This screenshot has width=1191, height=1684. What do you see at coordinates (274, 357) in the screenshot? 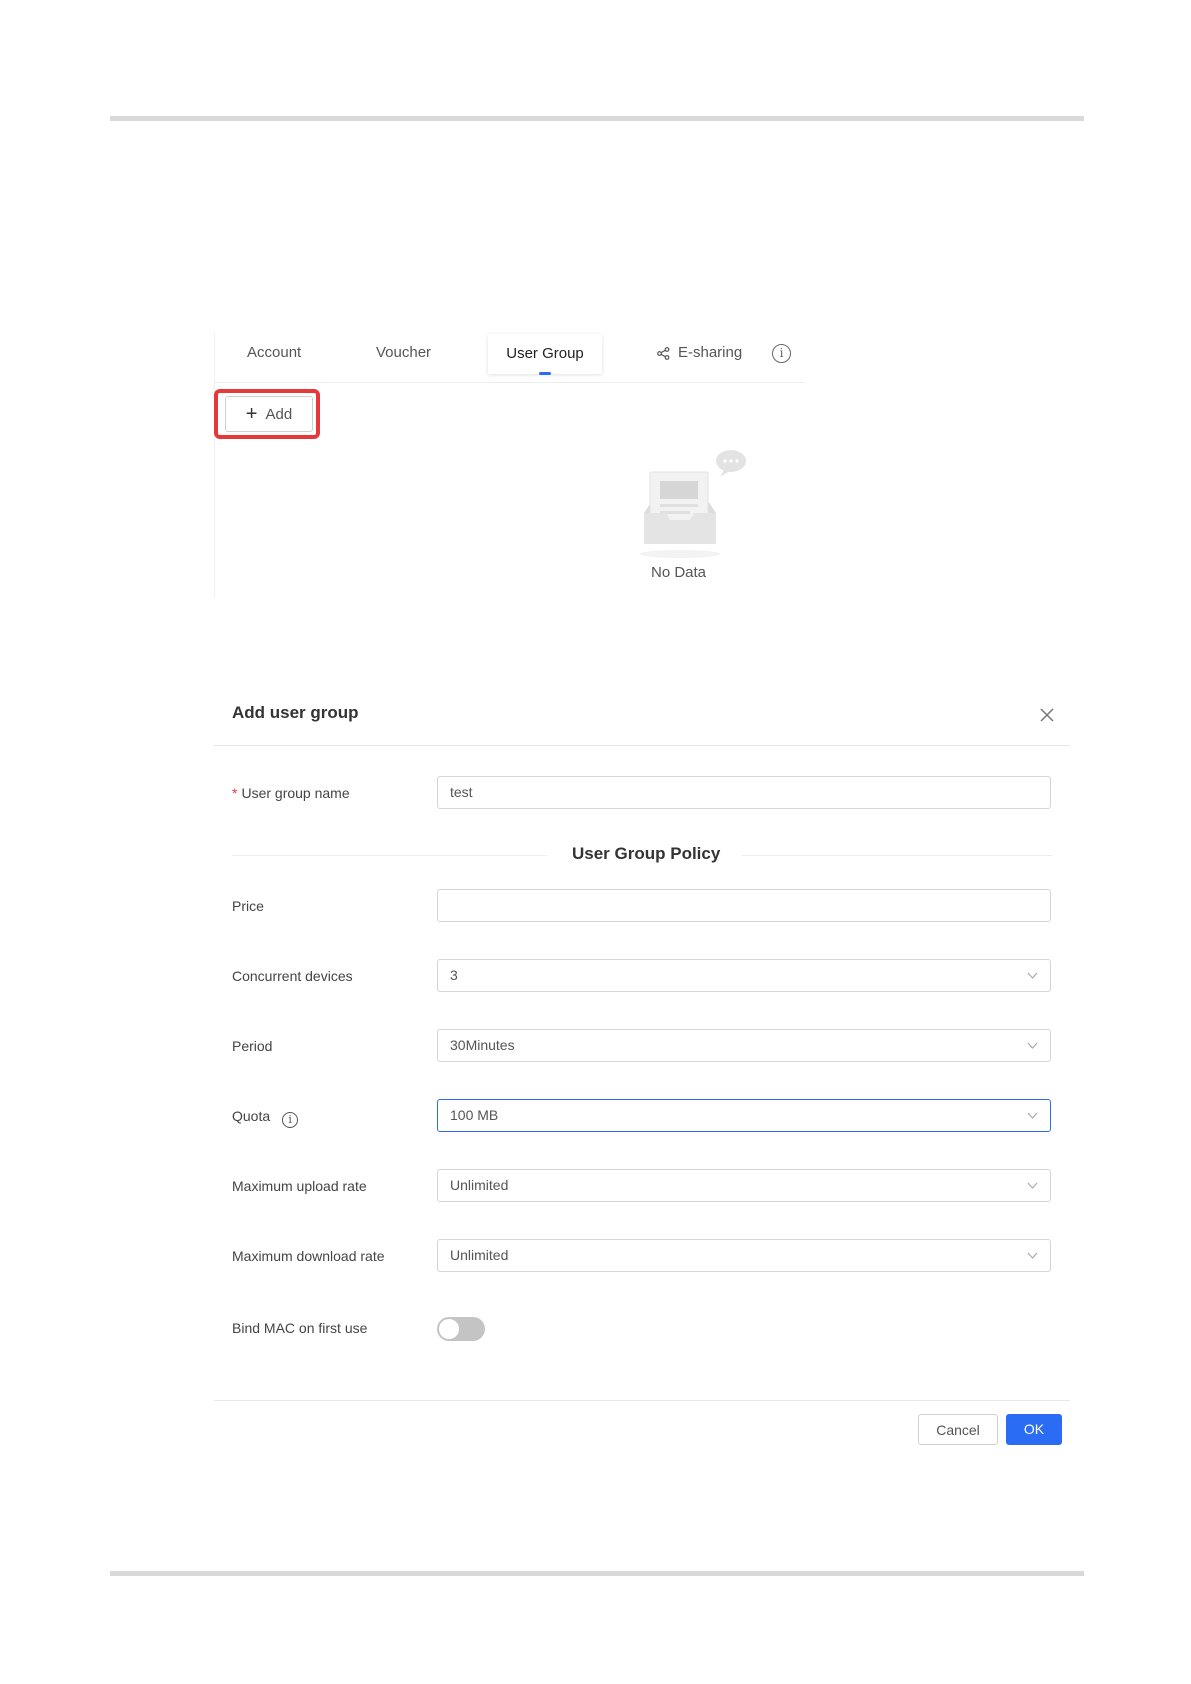
I see `tab-account: Account` at bounding box center [274, 357].